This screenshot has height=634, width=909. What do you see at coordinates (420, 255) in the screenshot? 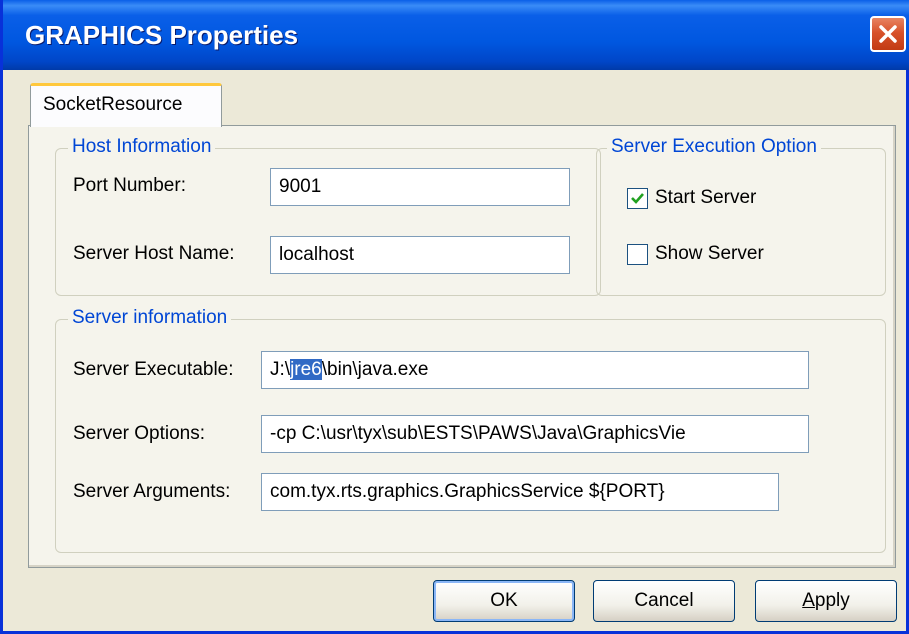
I see `server-host-name-input: localhost` at bounding box center [420, 255].